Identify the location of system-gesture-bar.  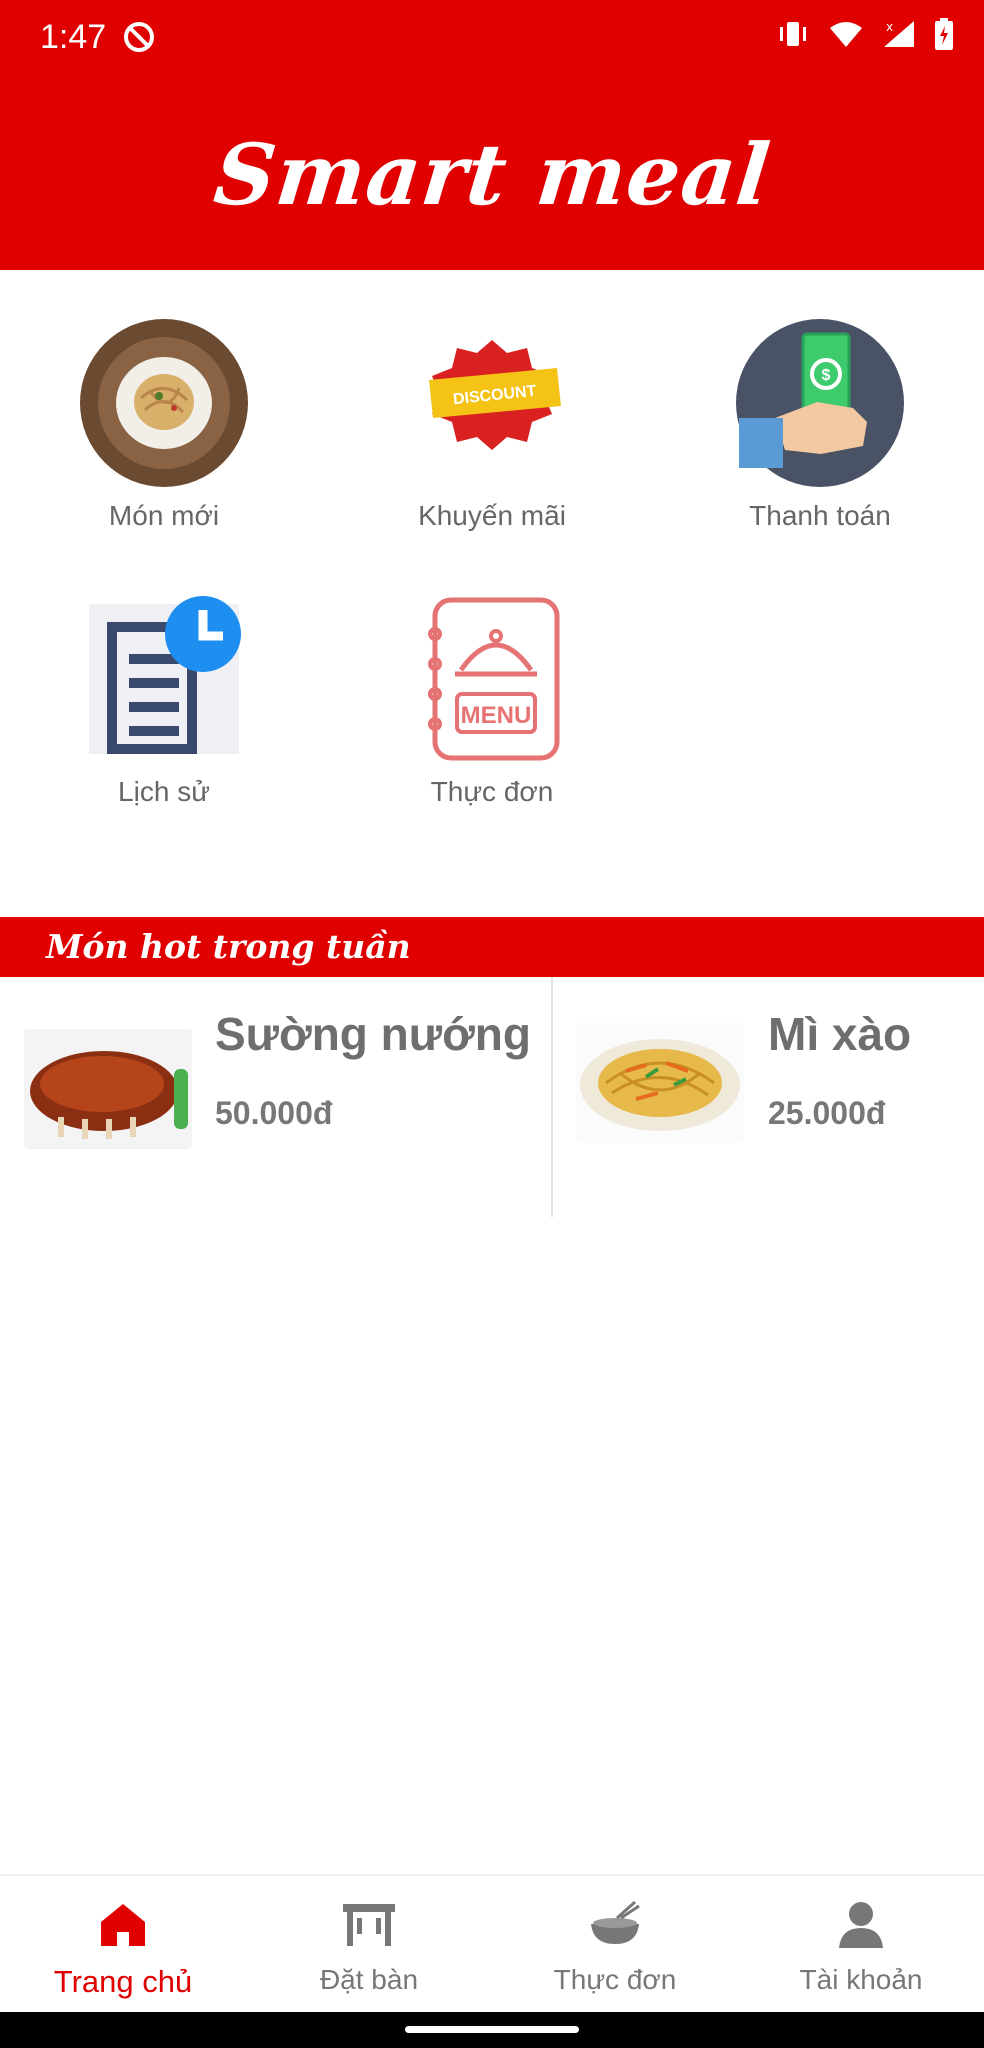
(492, 2030).